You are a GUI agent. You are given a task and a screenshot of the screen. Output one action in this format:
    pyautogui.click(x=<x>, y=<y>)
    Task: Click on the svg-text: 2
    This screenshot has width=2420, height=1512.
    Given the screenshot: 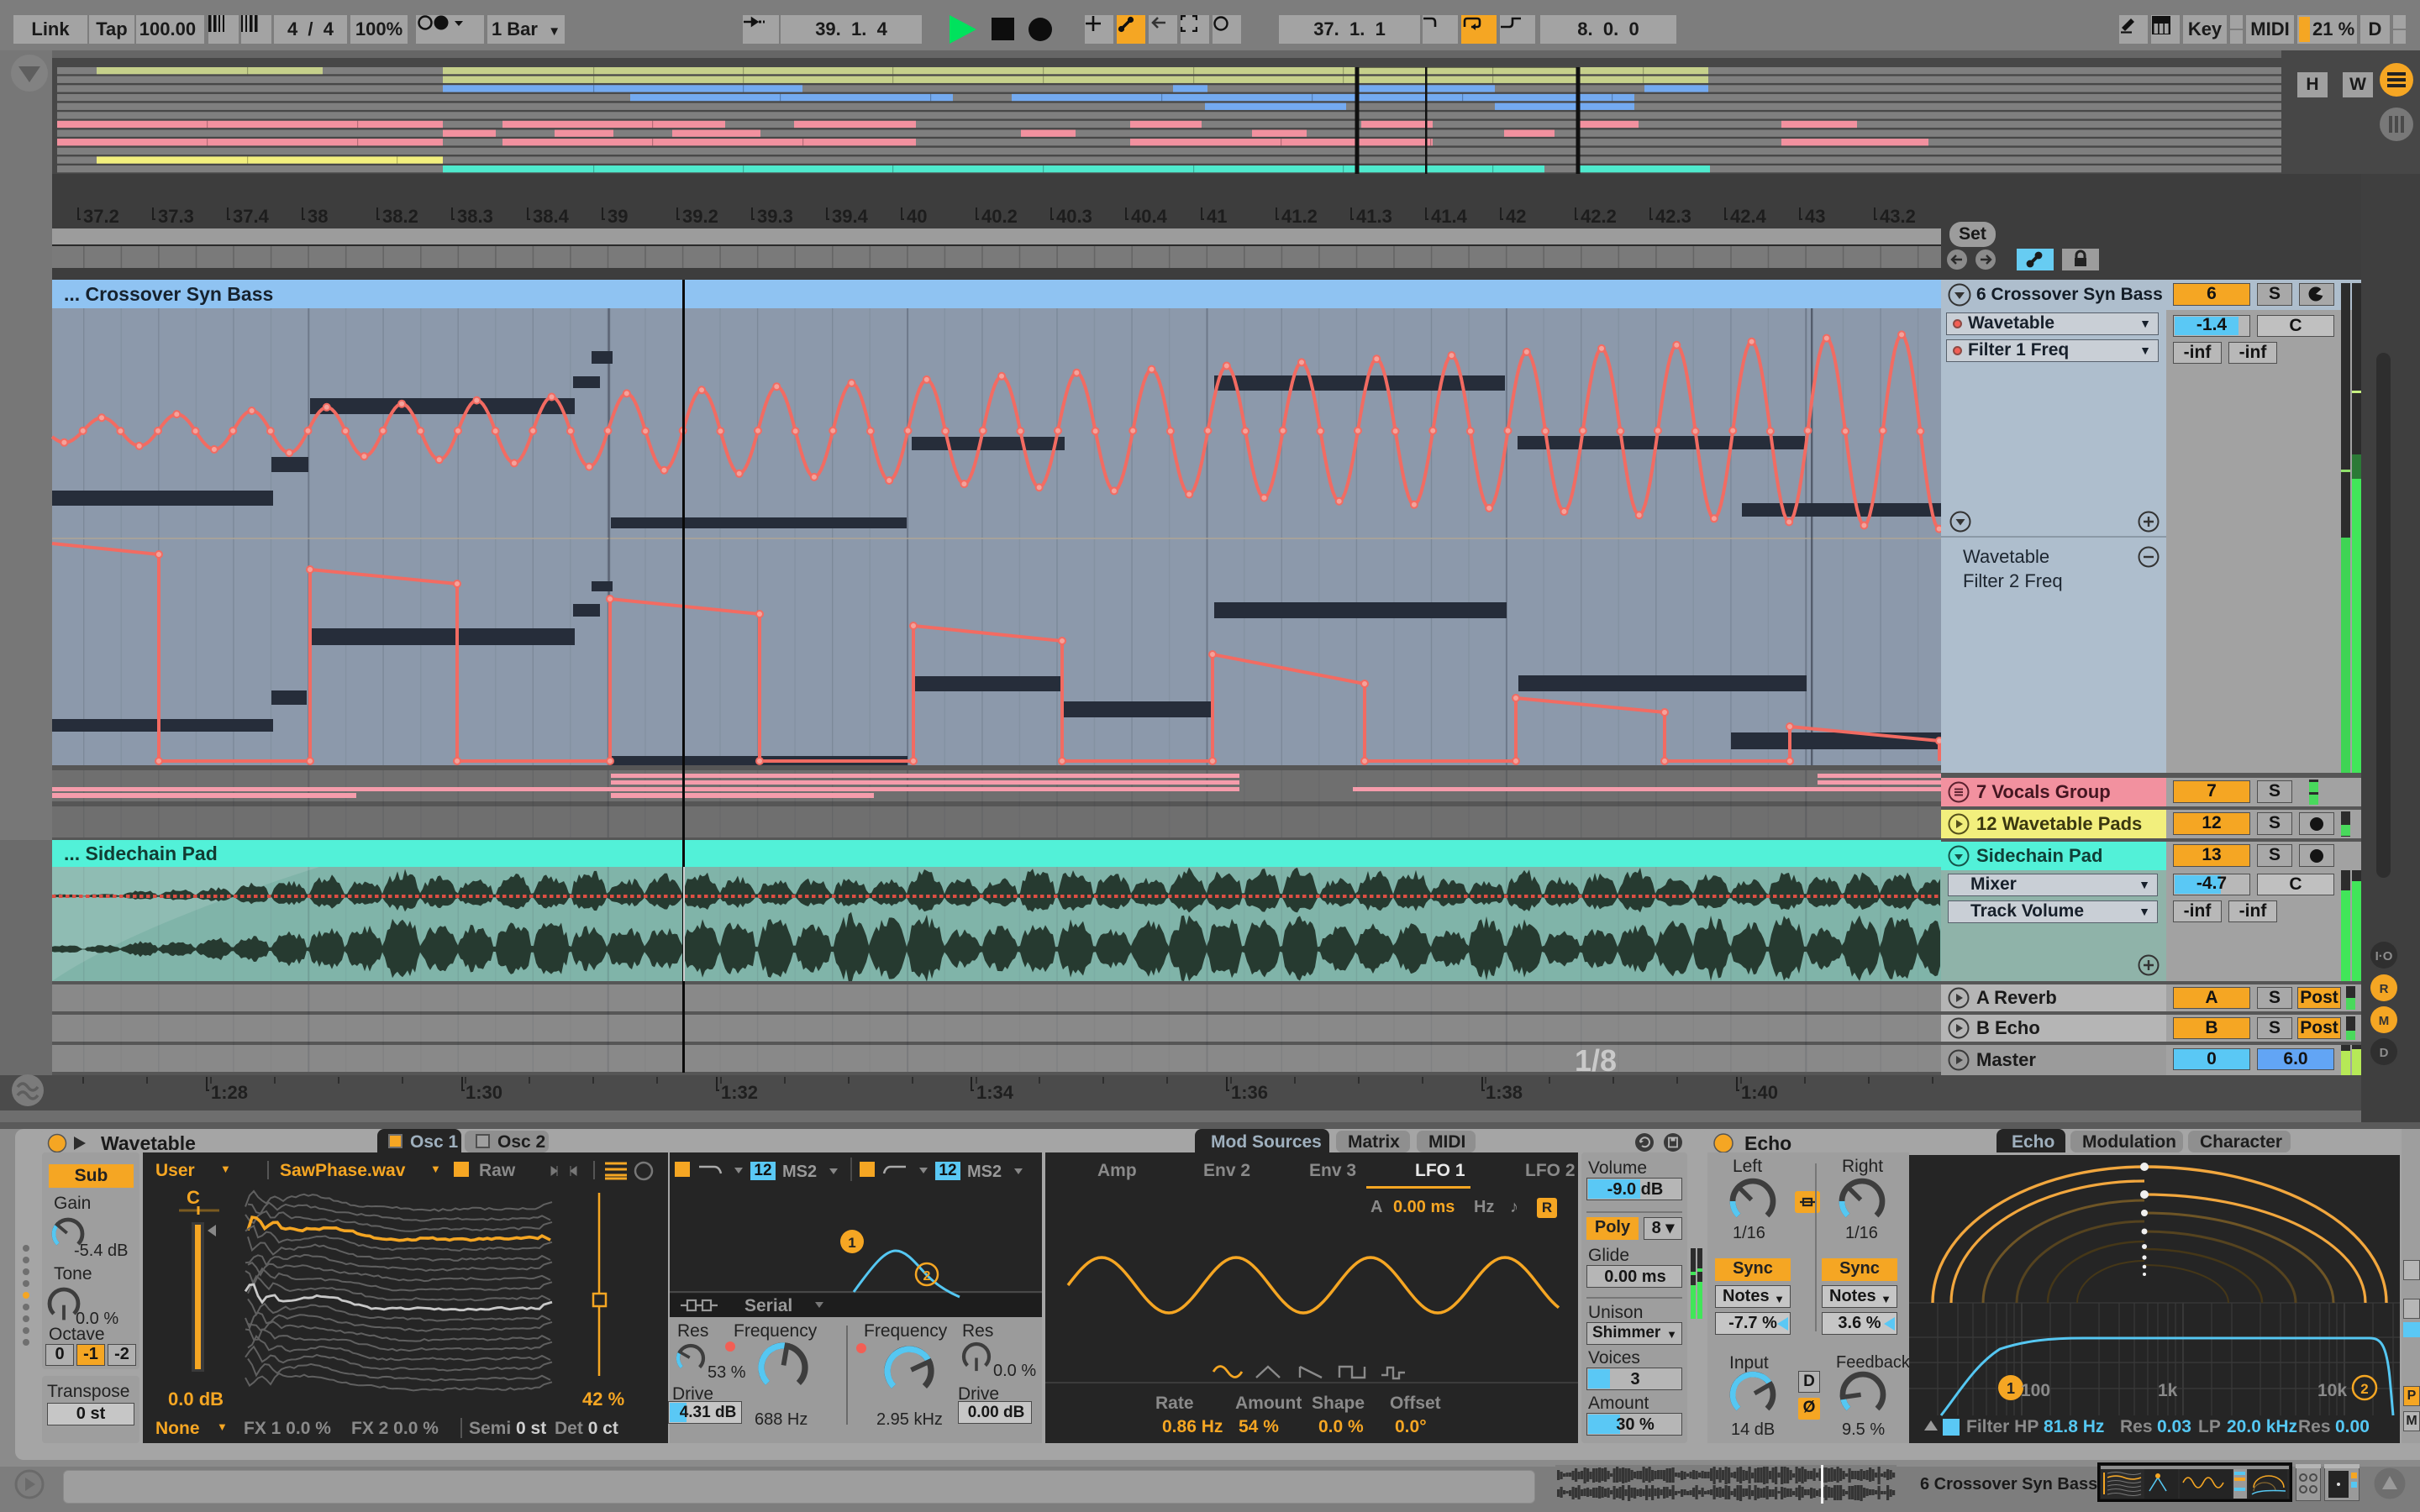 What is the action you would take?
    pyautogui.click(x=2364, y=1389)
    